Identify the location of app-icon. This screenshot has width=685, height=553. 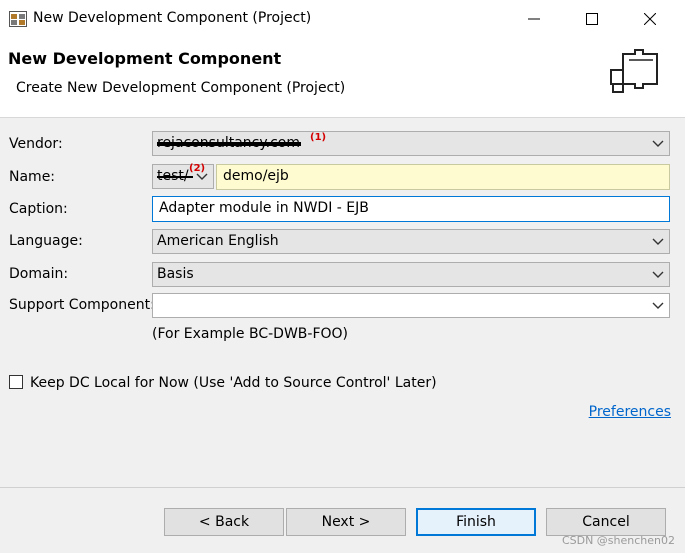
(18, 19).